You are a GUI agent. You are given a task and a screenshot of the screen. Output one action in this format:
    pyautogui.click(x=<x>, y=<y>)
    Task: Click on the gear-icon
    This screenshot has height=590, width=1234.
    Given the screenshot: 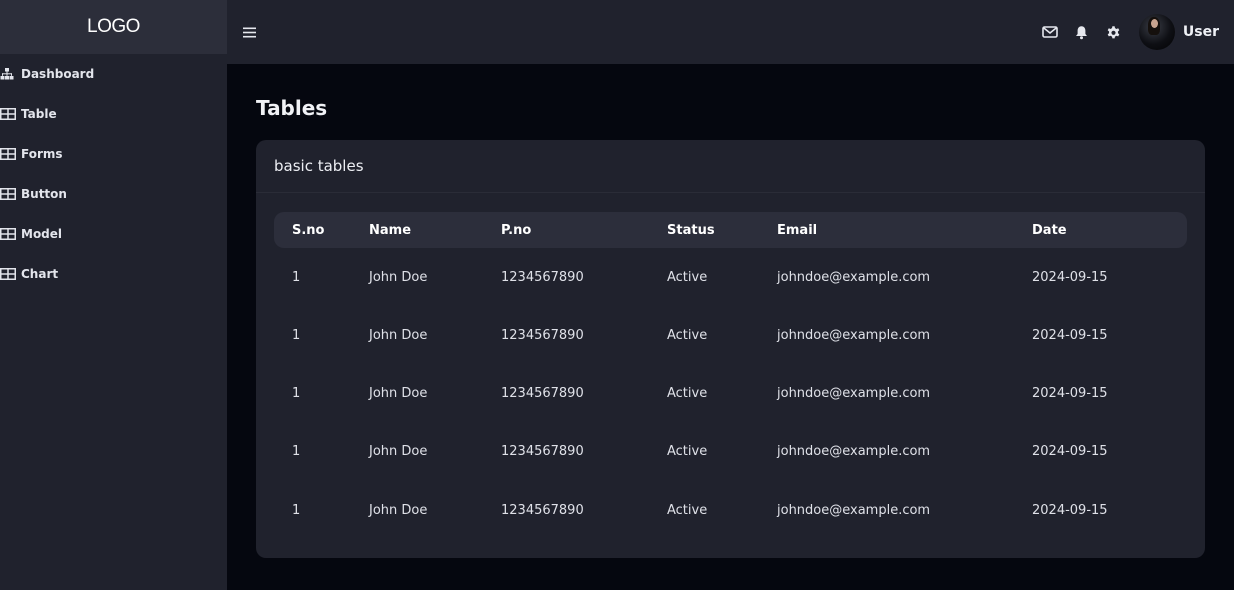 What is the action you would take?
    pyautogui.click(x=1114, y=32)
    